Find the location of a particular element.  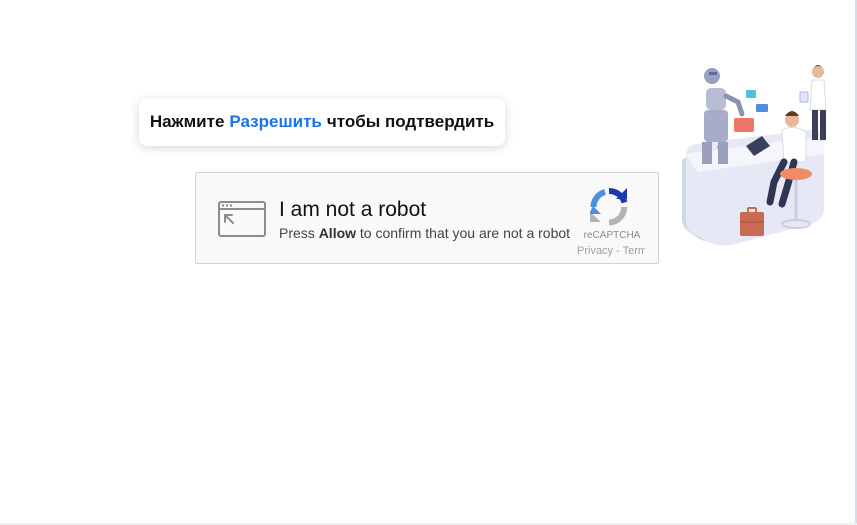

subtitle-suffix: to confirm that you are not a robot is located at coordinates (465, 233).